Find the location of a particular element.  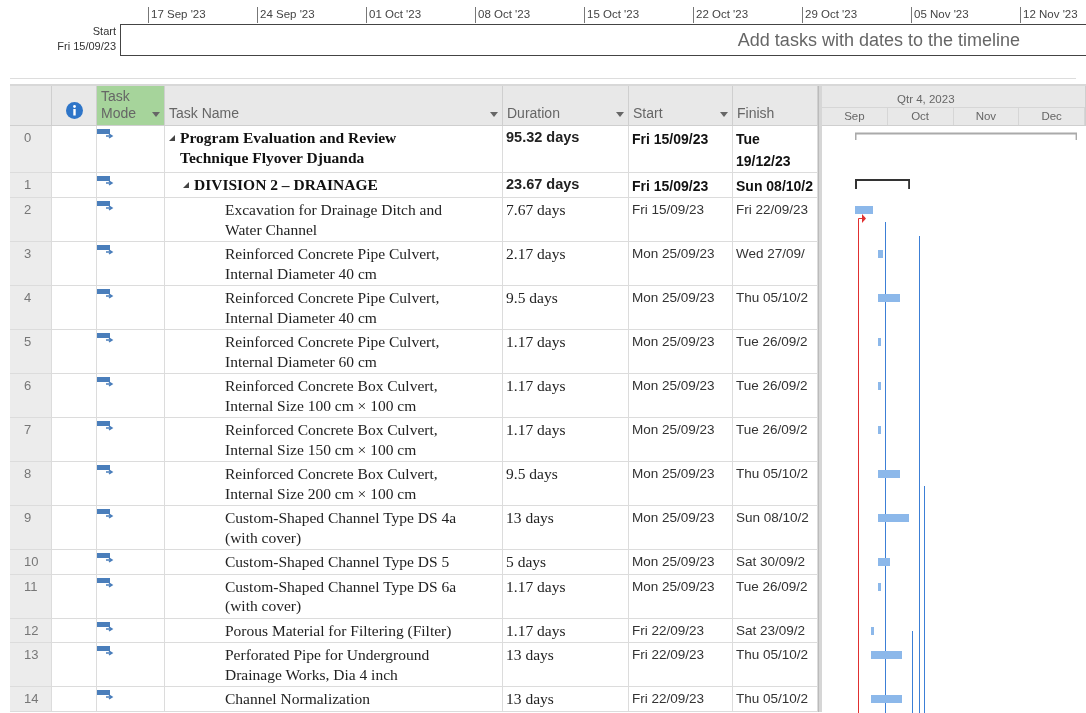

column-header is located at coordinates (74, 106).